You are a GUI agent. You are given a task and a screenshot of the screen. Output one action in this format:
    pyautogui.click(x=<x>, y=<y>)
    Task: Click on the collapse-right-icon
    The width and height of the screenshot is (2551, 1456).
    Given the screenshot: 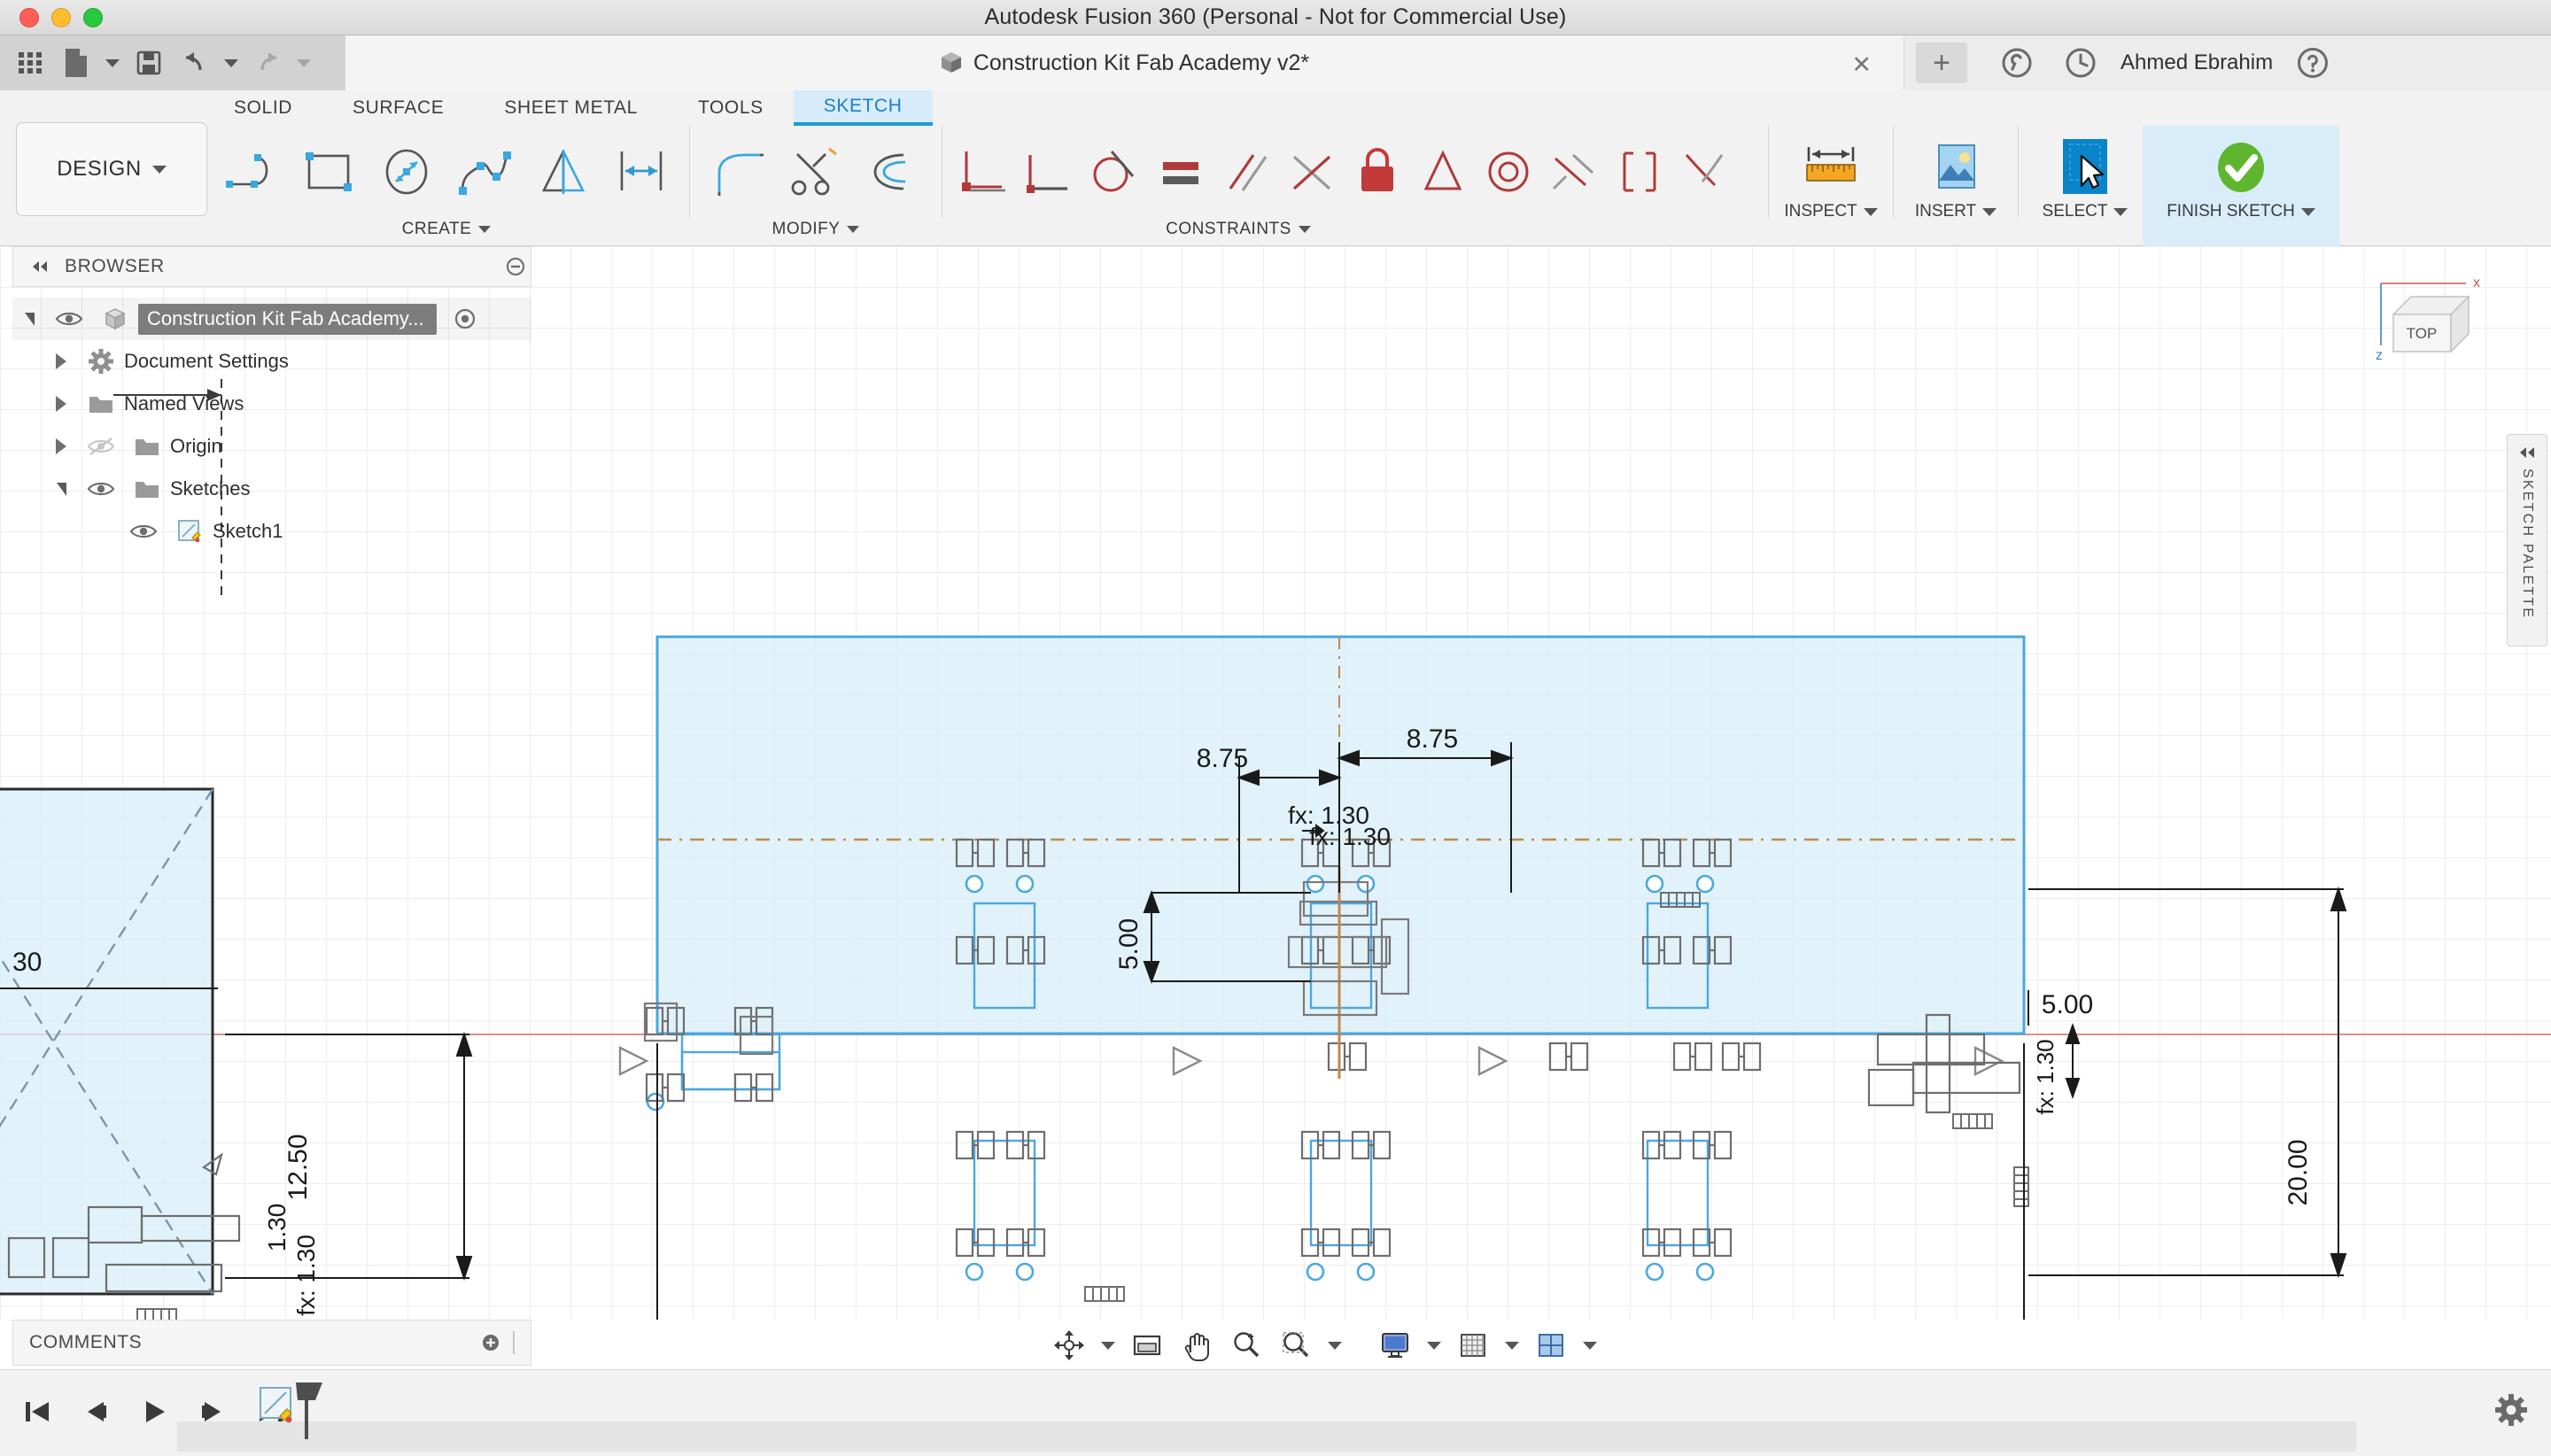 What is the action you would take?
    pyautogui.click(x=2527, y=452)
    